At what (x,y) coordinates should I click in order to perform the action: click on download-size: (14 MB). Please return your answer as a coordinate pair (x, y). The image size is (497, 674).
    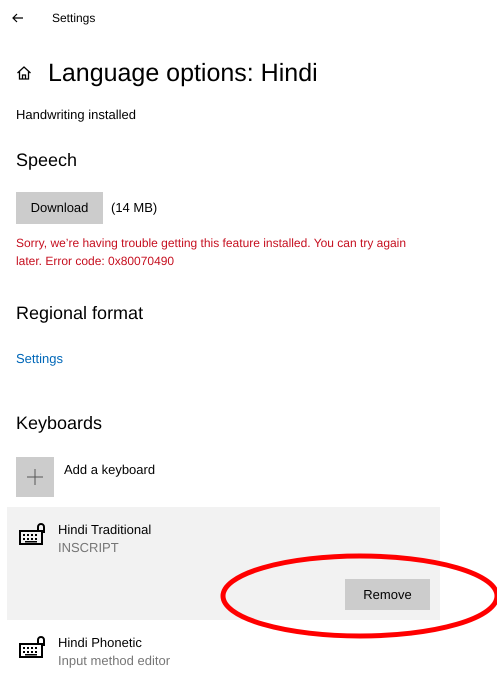
    Looking at the image, I should click on (134, 207).